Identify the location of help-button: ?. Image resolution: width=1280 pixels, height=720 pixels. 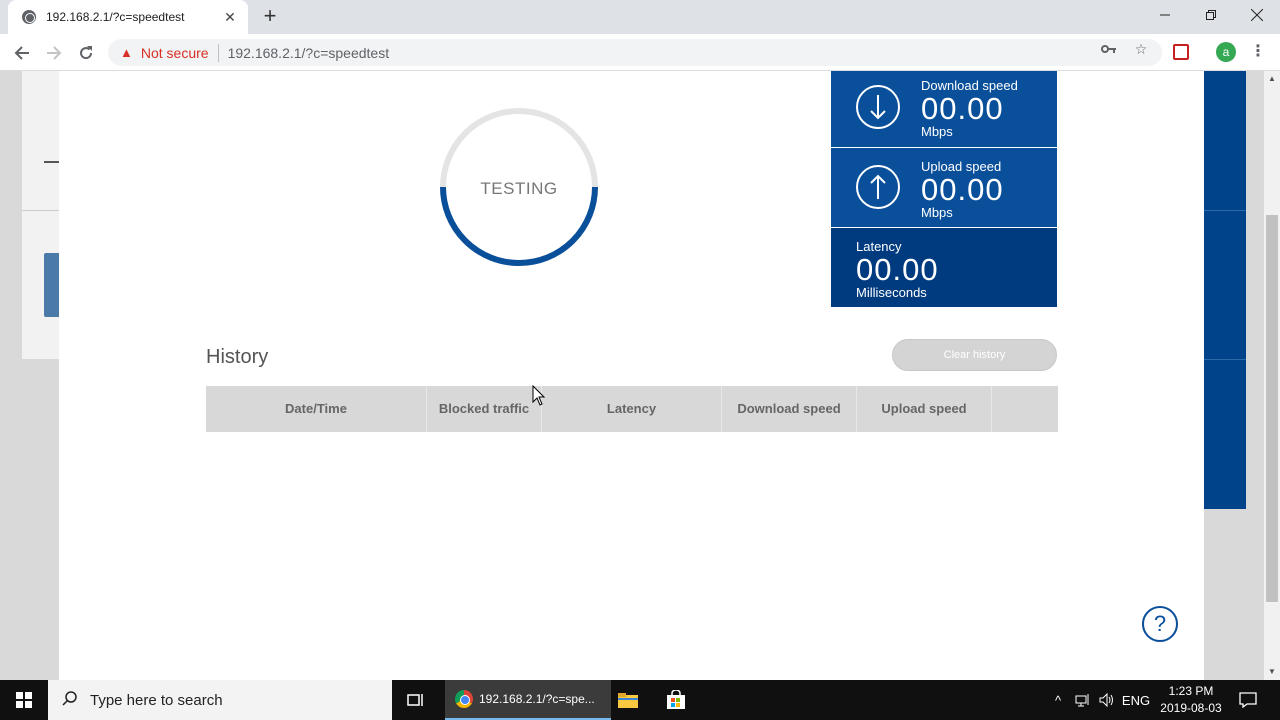
(1160, 624).